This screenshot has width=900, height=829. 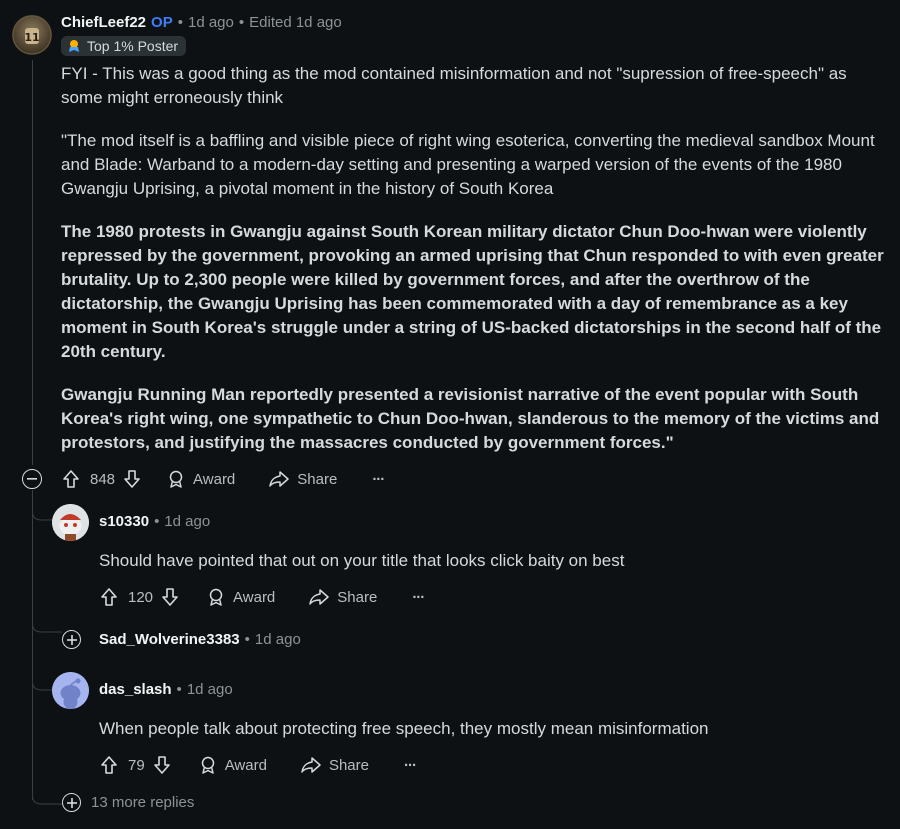 I want to click on avatar: 11, so click(x=32, y=35).